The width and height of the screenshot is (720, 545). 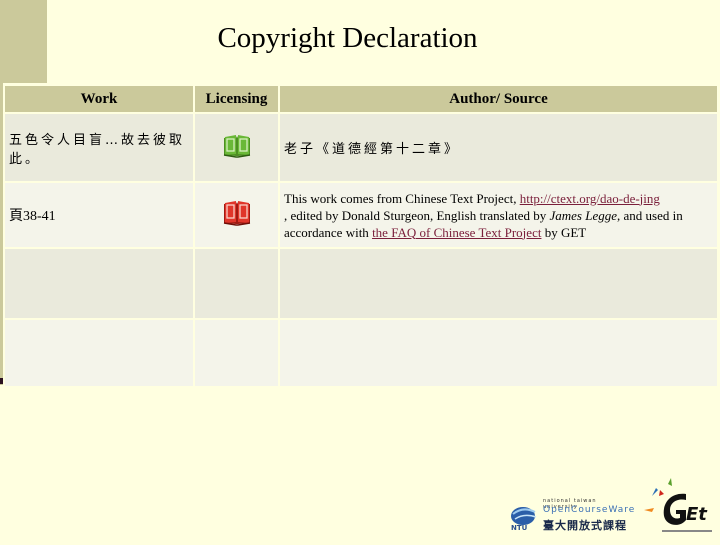 I want to click on ocw-chinese-text: 臺大開放式課程, so click(x=585, y=525).